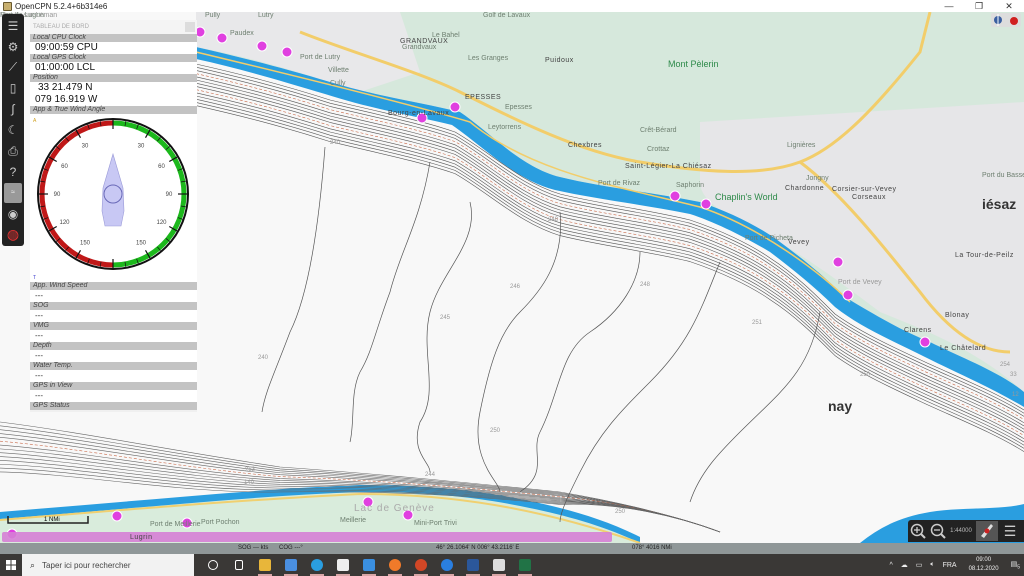 The height and width of the screenshot is (576, 1024). I want to click on teamviewer-icon, so click(447, 565).